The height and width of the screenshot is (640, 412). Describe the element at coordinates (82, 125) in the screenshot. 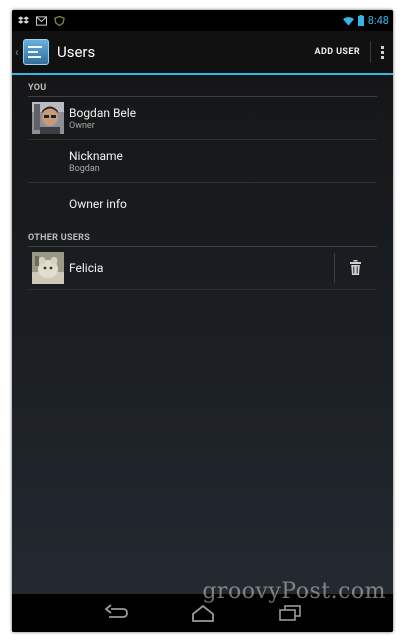

I see `owner-role: Owner` at that location.